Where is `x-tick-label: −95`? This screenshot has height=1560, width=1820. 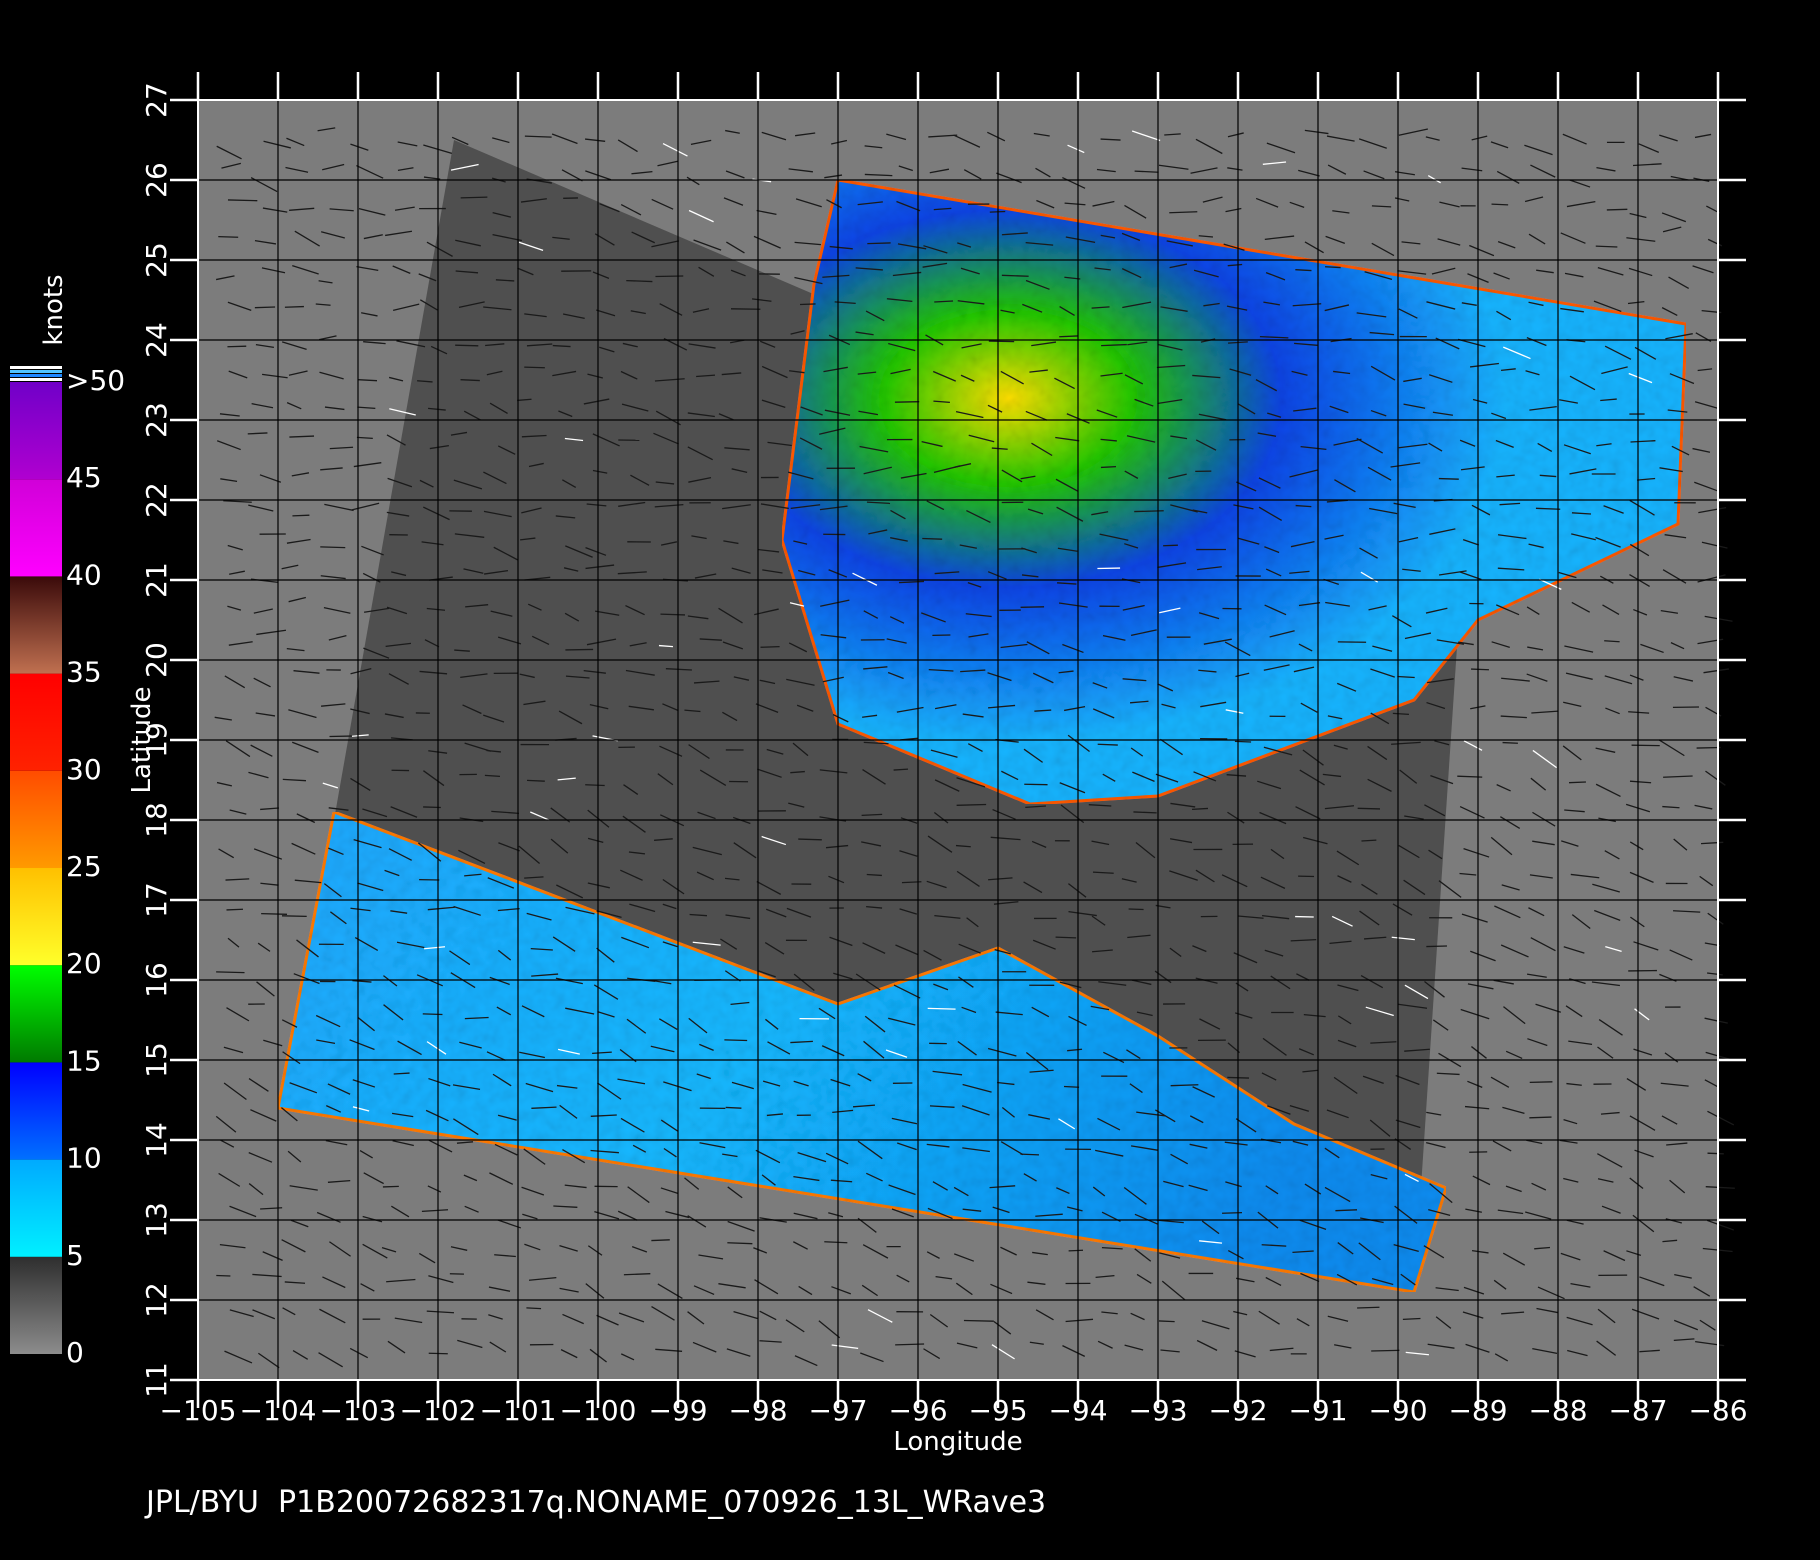
x-tick-label: −95 is located at coordinates (997, 1410).